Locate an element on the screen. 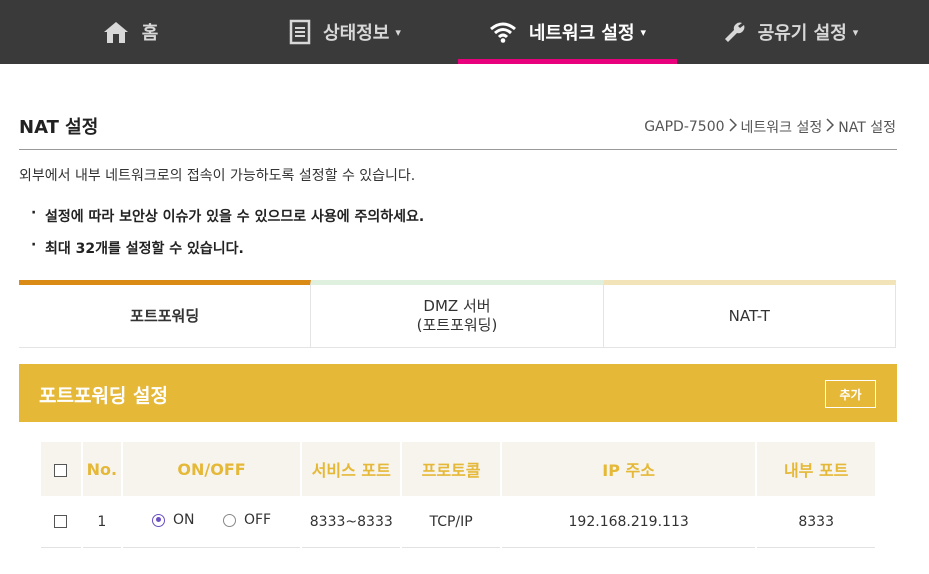 The image size is (929, 574). radio-off: OFF is located at coordinates (247, 520).